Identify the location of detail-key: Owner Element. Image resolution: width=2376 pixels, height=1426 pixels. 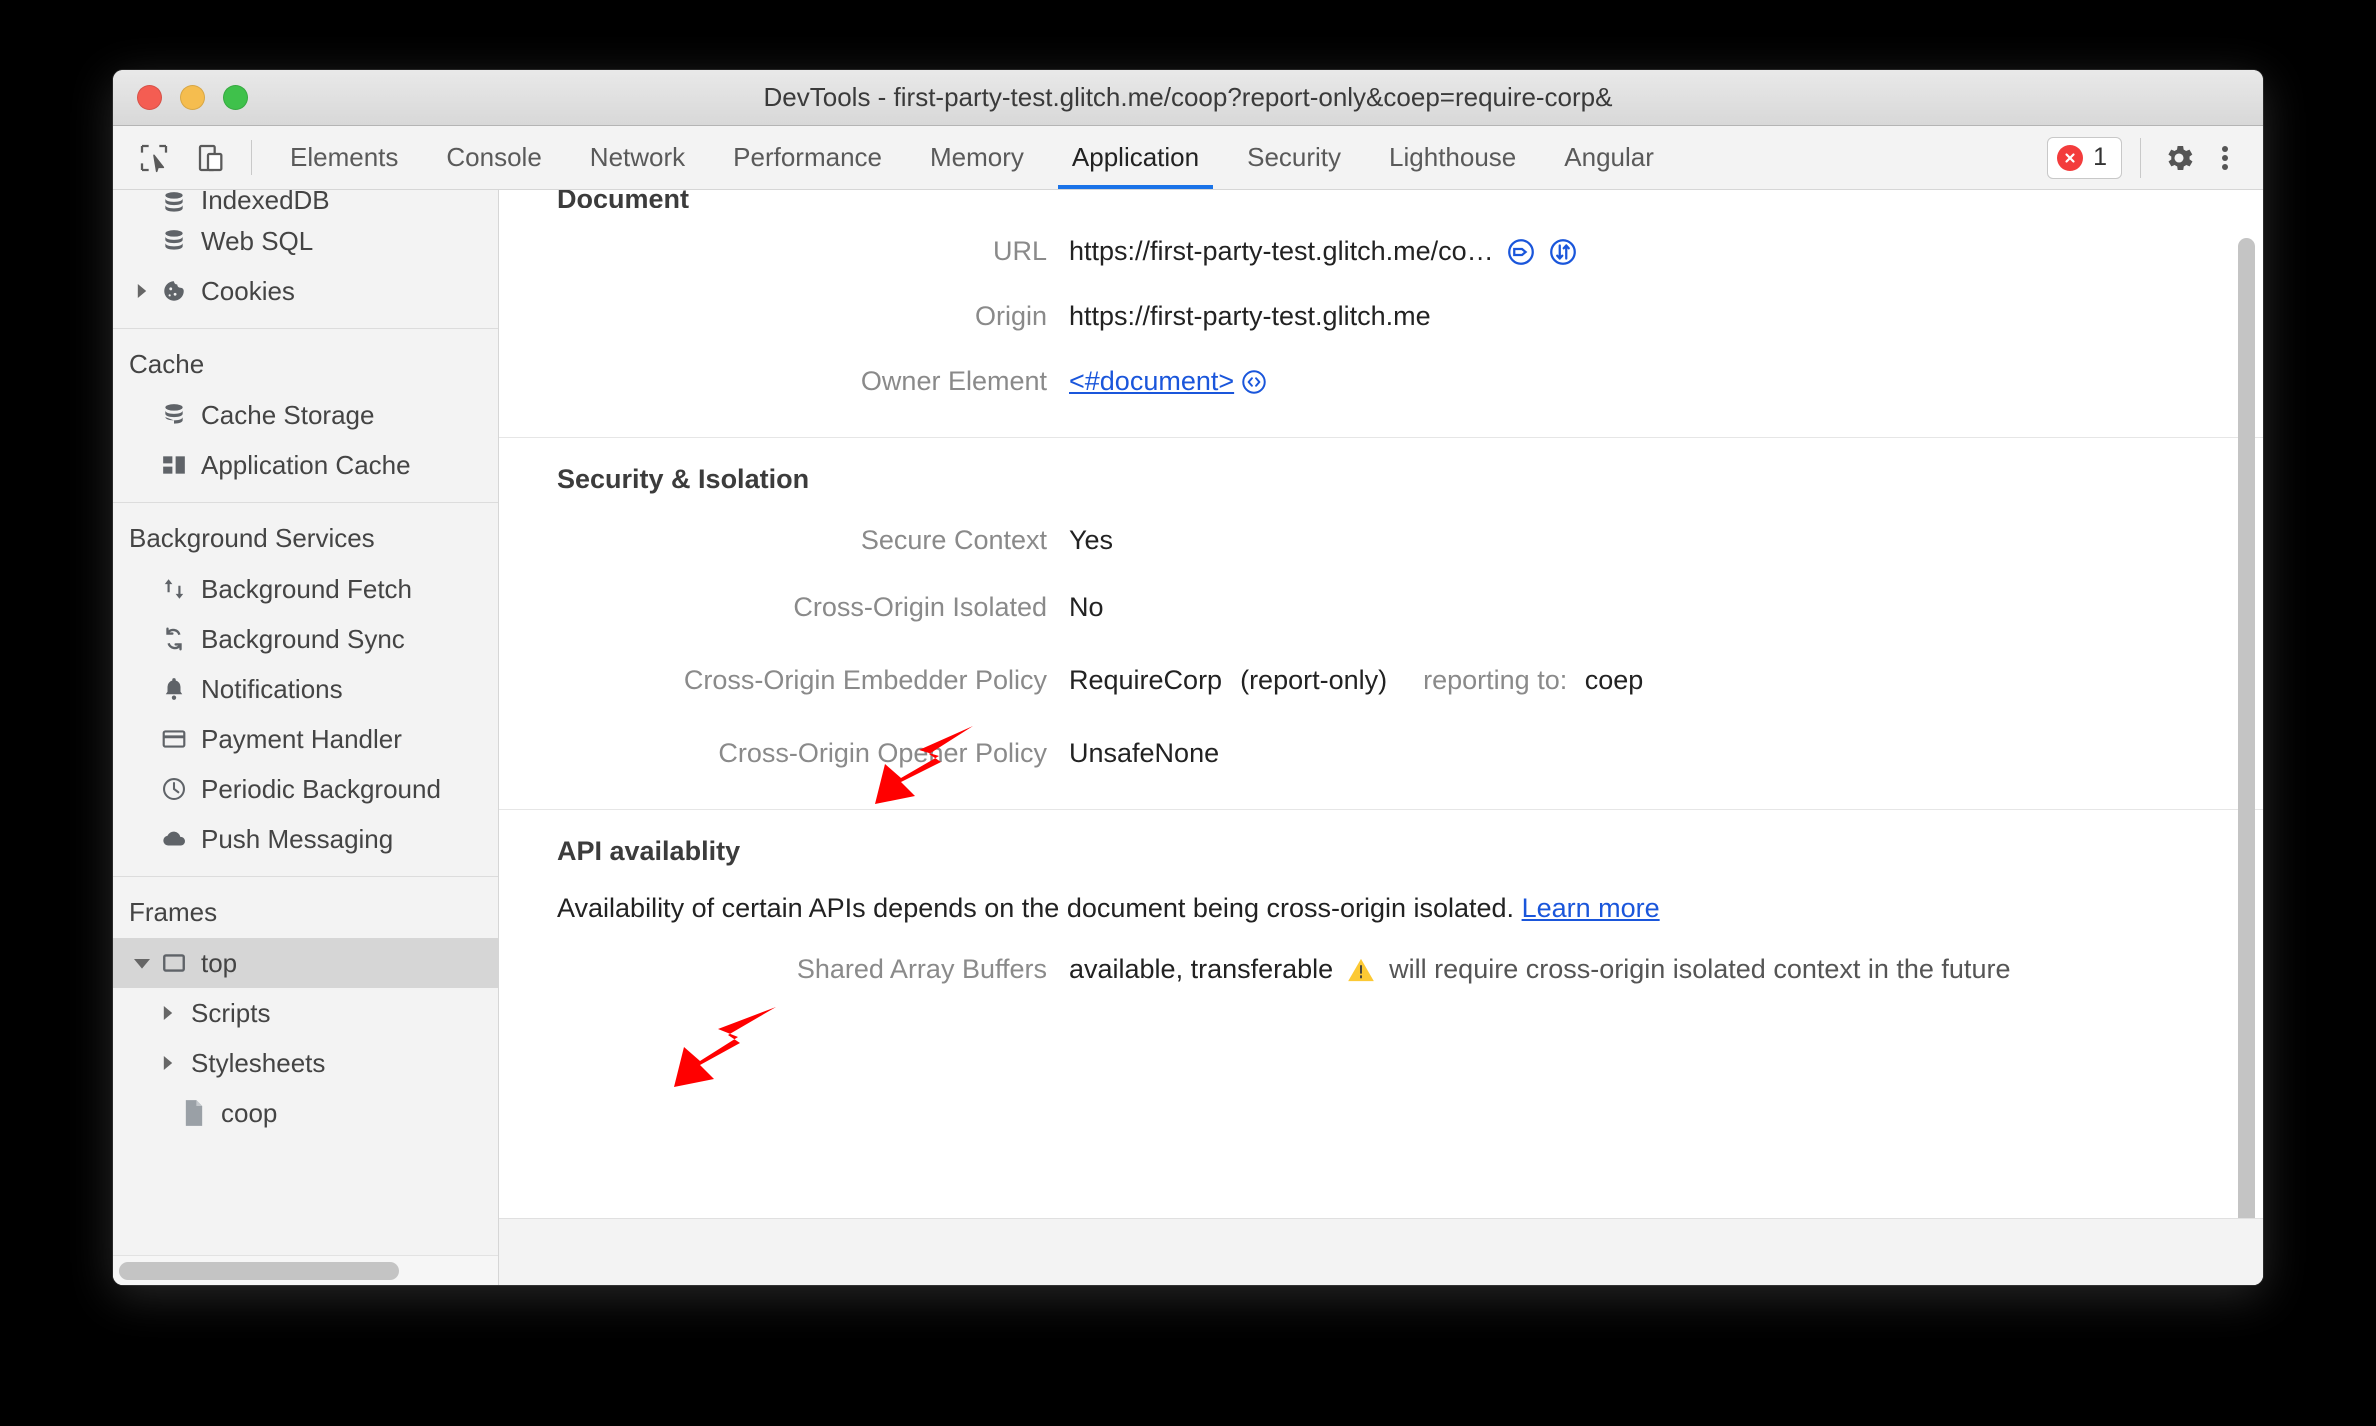
(953, 381).